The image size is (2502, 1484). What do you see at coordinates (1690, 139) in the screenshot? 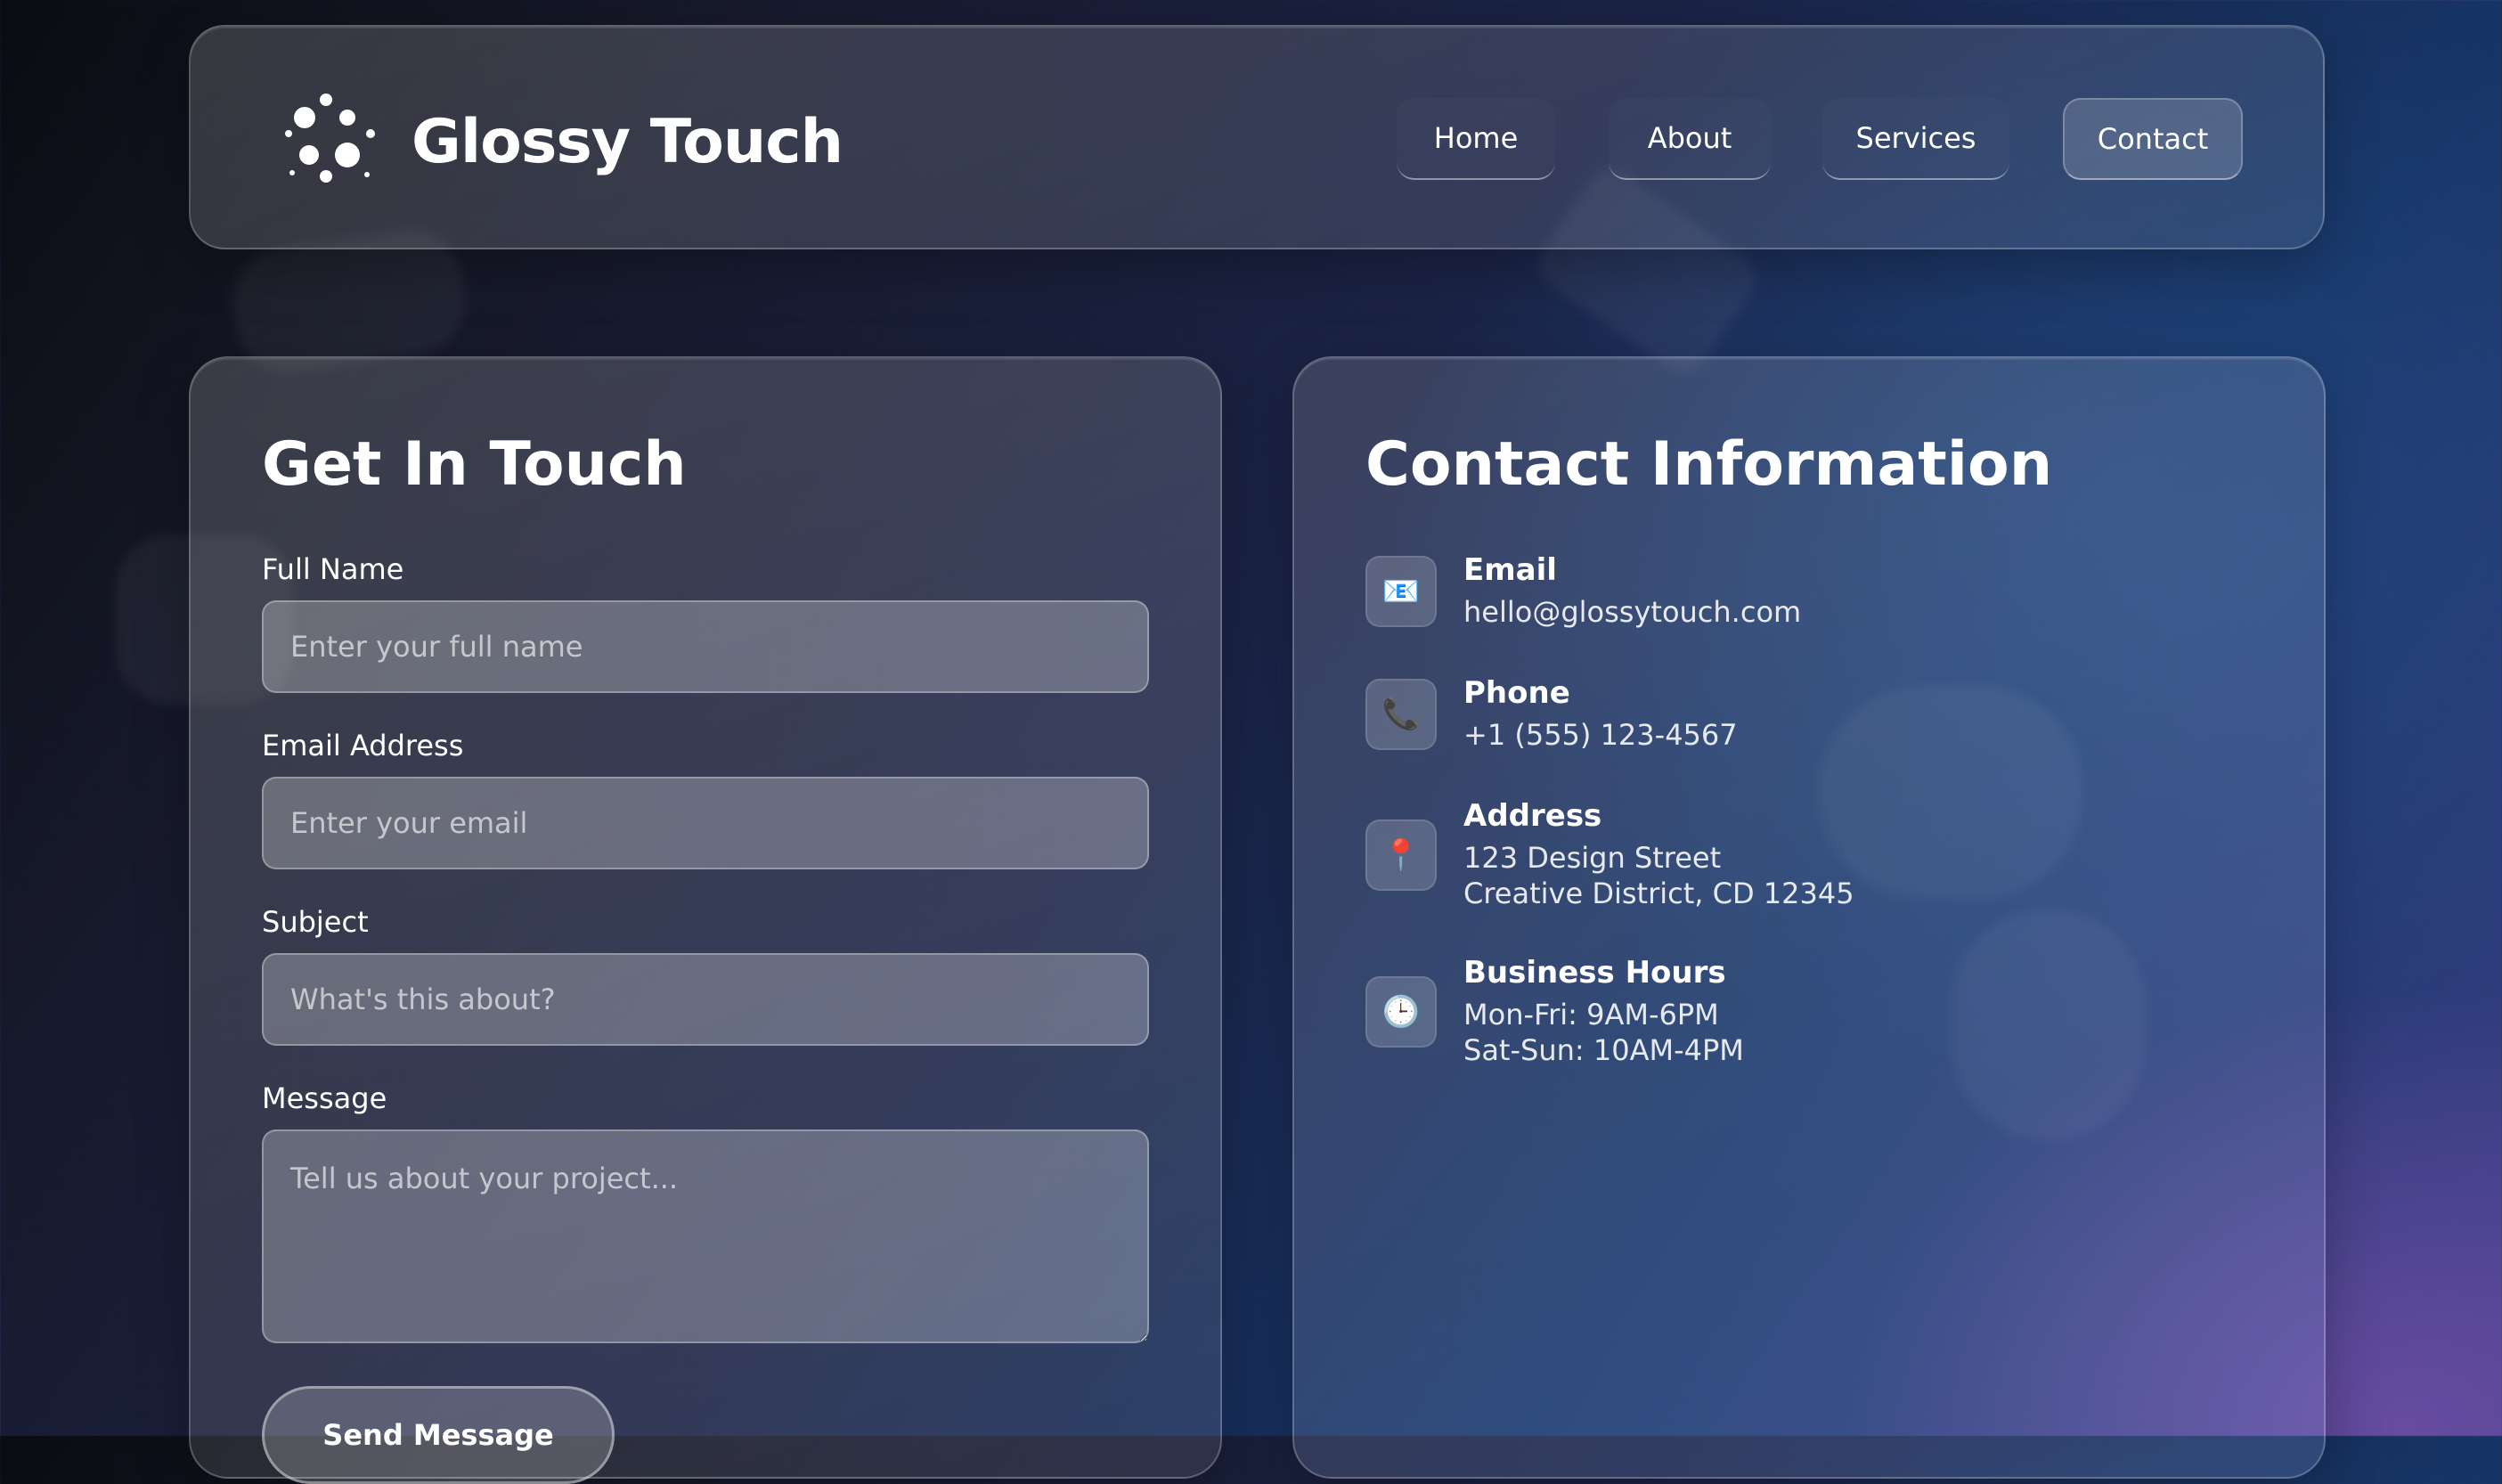
I see `nav-about: About` at bounding box center [1690, 139].